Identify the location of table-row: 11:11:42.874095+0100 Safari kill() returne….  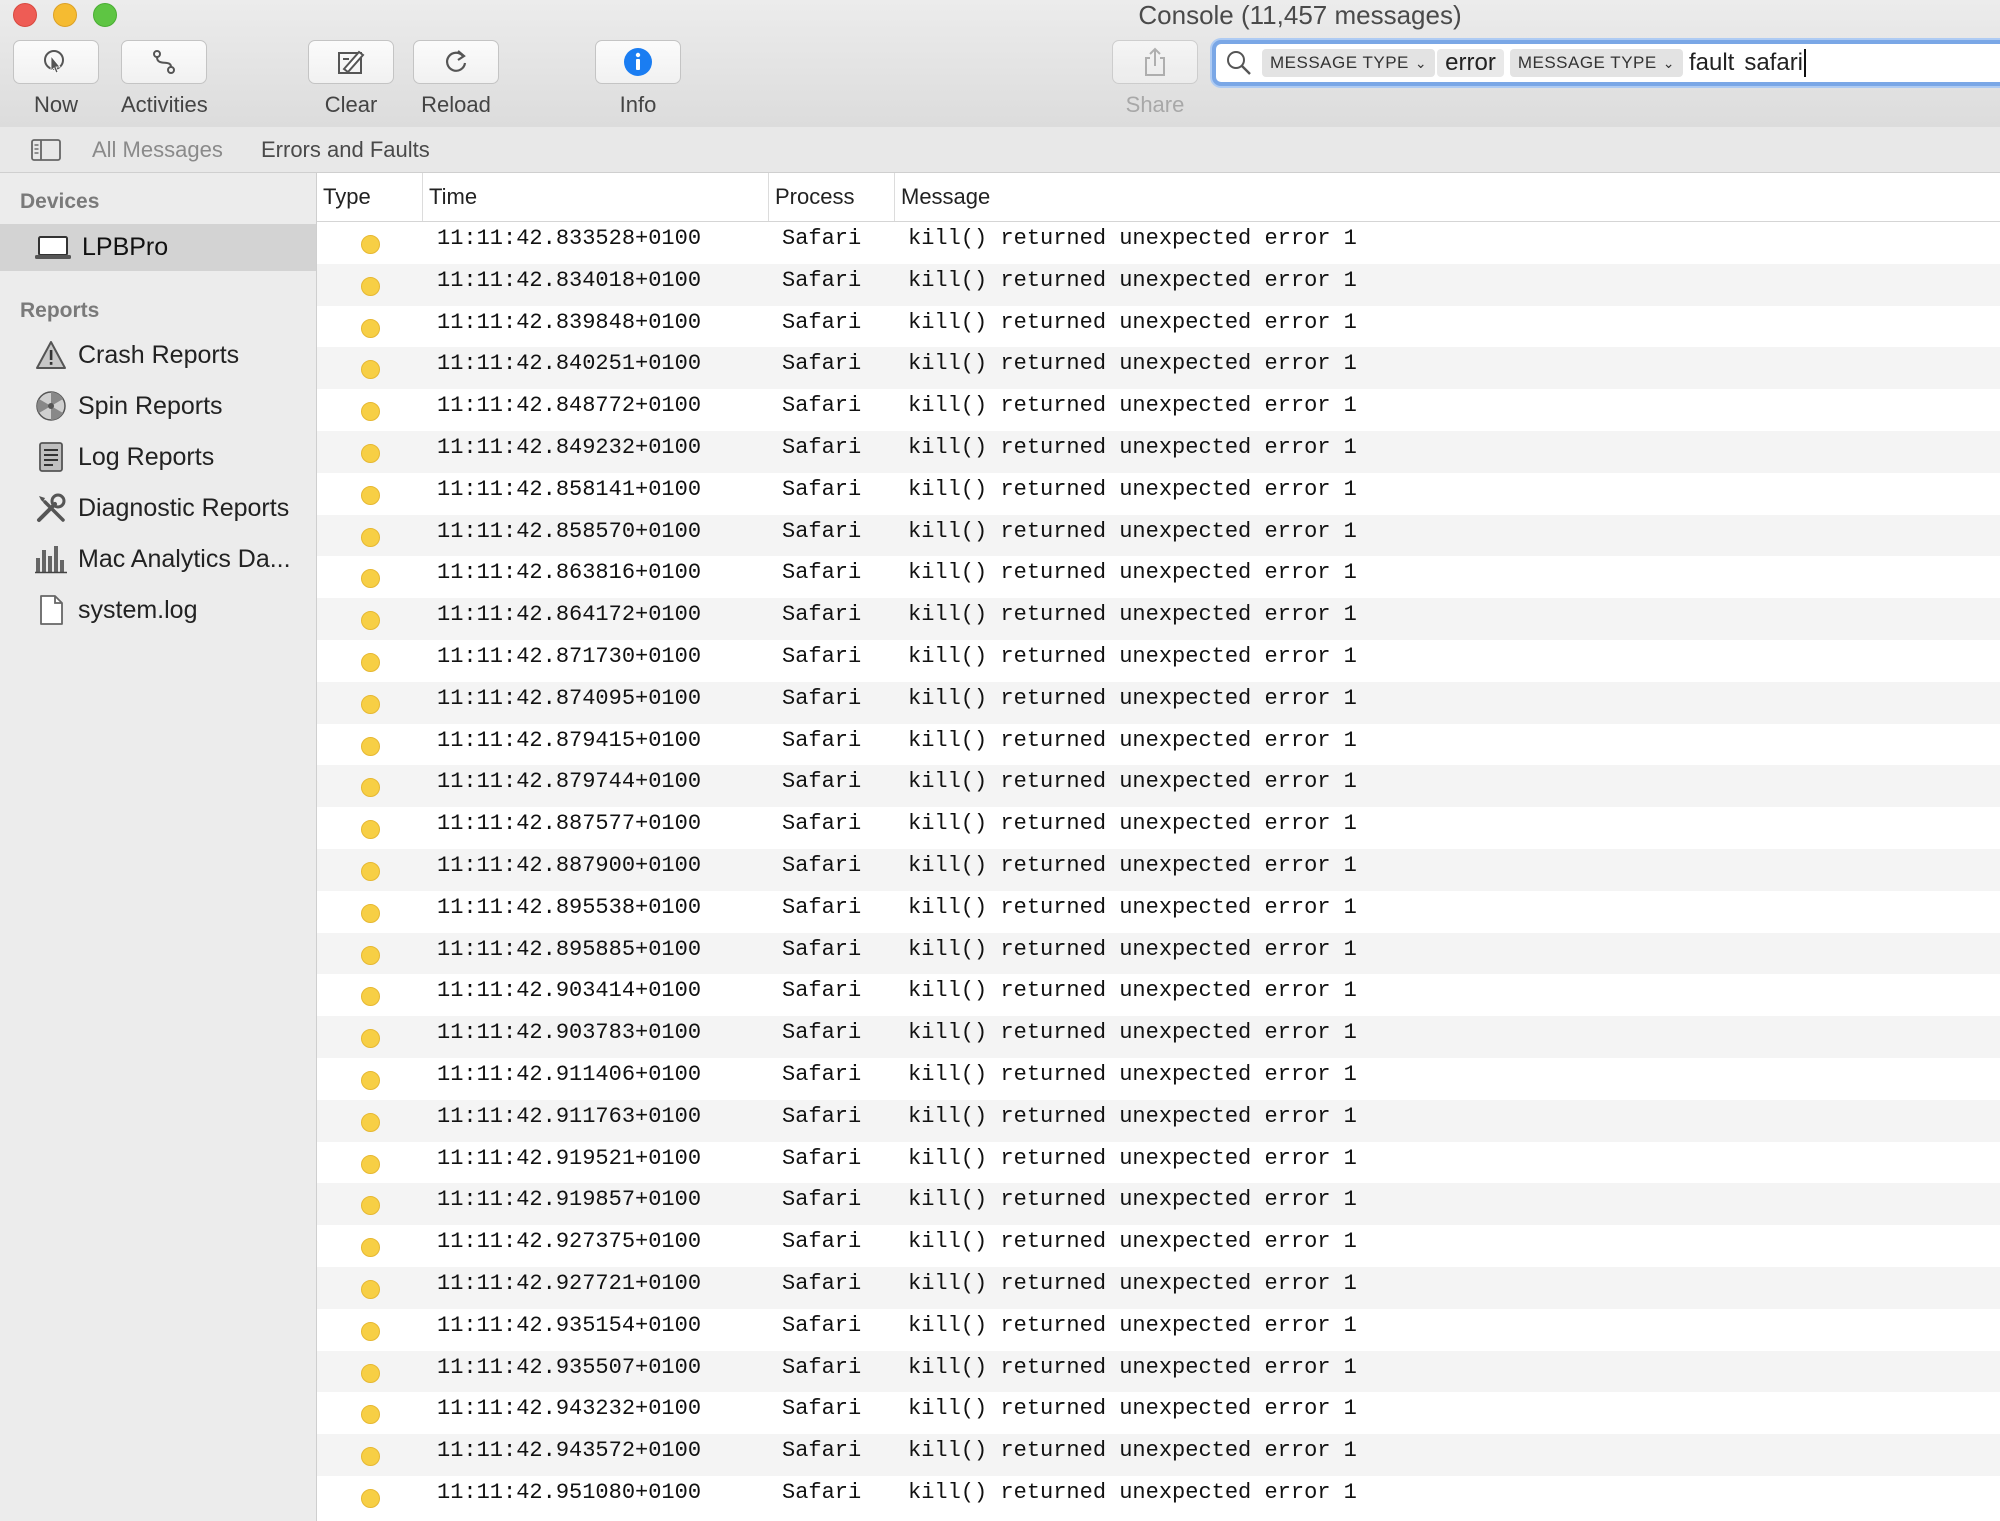
(1158, 702).